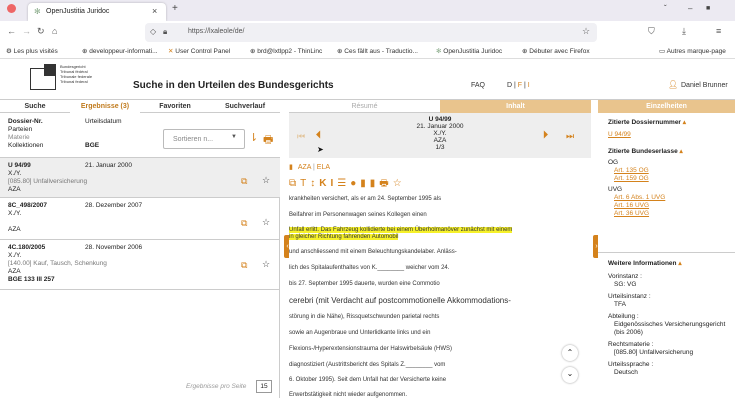  I want to click on tab-list-icon: ˇ, so click(665, 8).